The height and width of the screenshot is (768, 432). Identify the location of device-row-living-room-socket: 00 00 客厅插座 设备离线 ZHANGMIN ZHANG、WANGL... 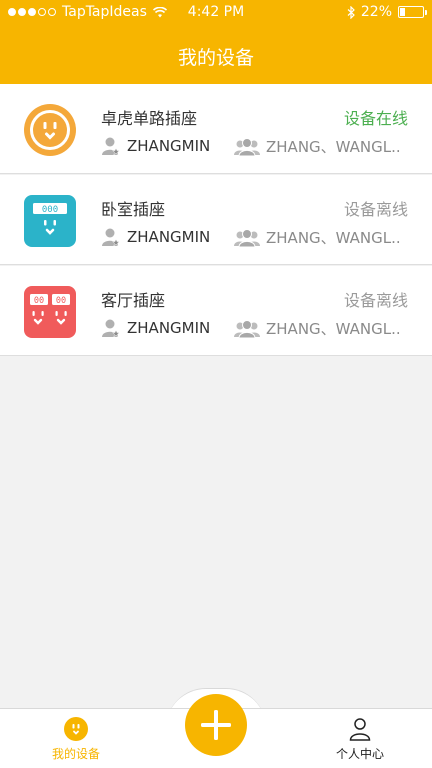
(216, 311).